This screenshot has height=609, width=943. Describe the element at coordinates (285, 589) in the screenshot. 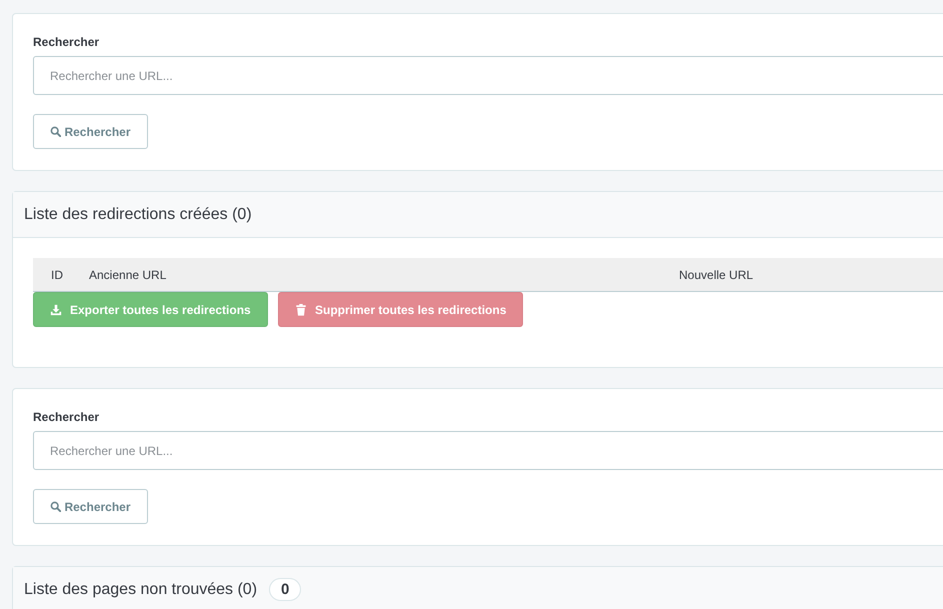

I see `count-badge: 0` at that location.